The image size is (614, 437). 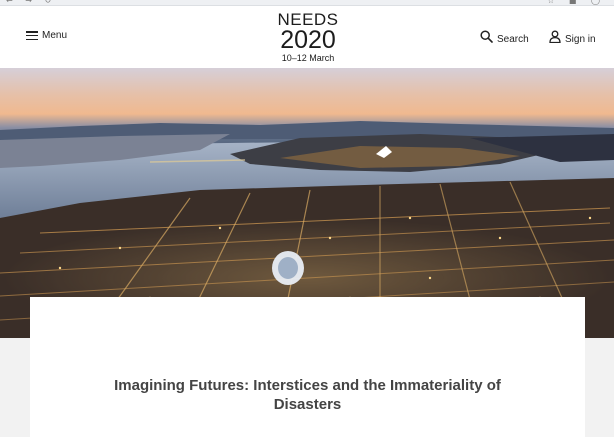 I want to click on sign-in-button: Sign in, so click(x=572, y=39).